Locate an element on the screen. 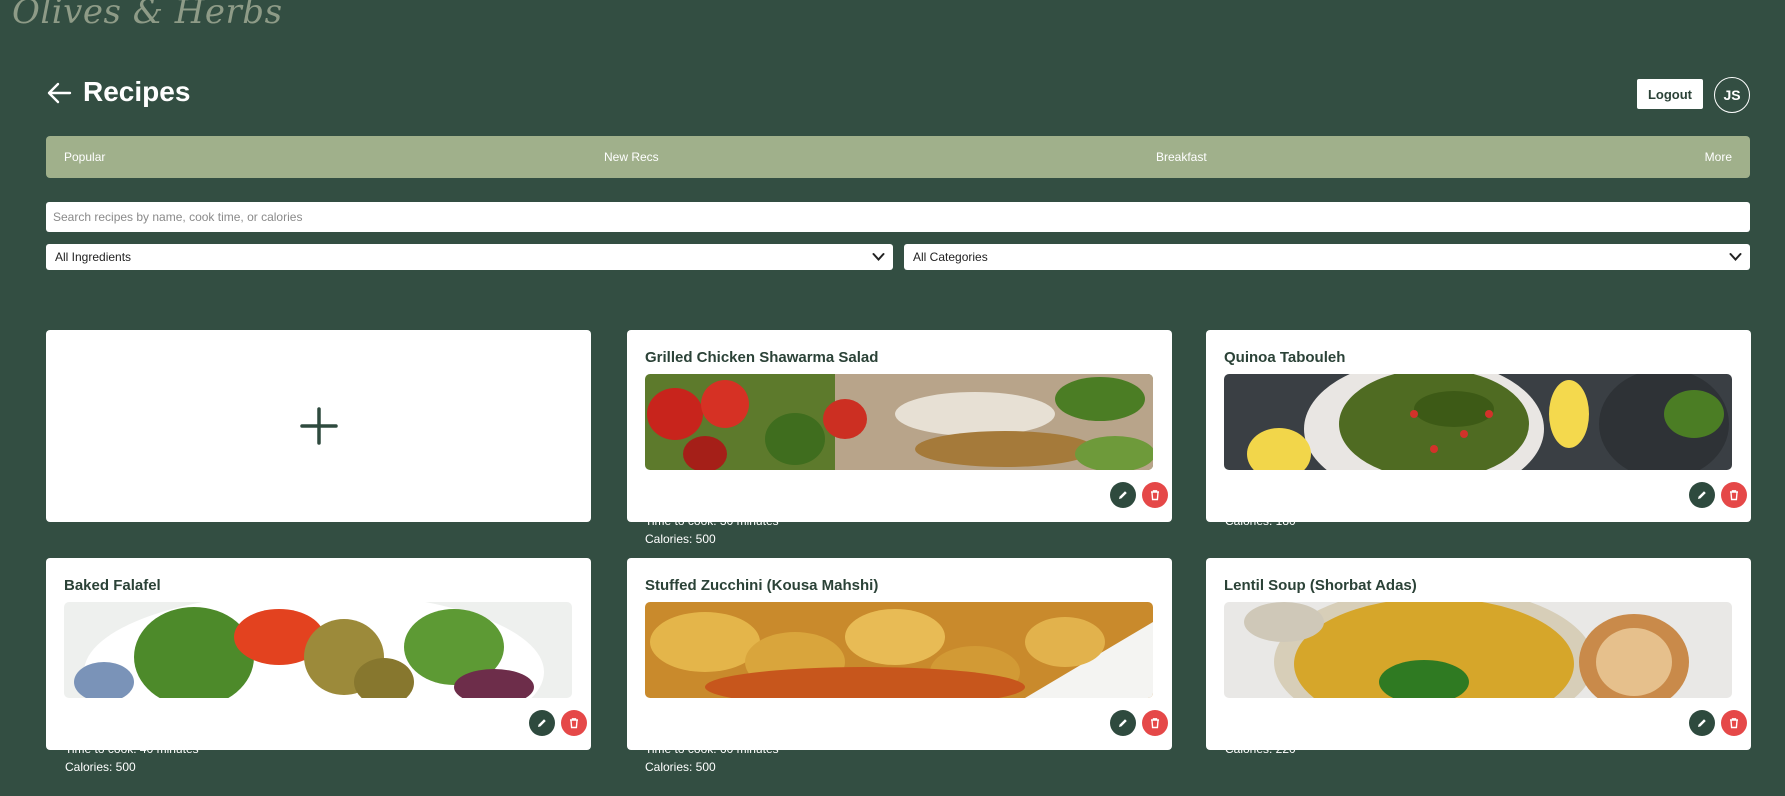 The width and height of the screenshot is (1785, 796). recipe-title: Quinoa Tabouleh is located at coordinates (1285, 357).